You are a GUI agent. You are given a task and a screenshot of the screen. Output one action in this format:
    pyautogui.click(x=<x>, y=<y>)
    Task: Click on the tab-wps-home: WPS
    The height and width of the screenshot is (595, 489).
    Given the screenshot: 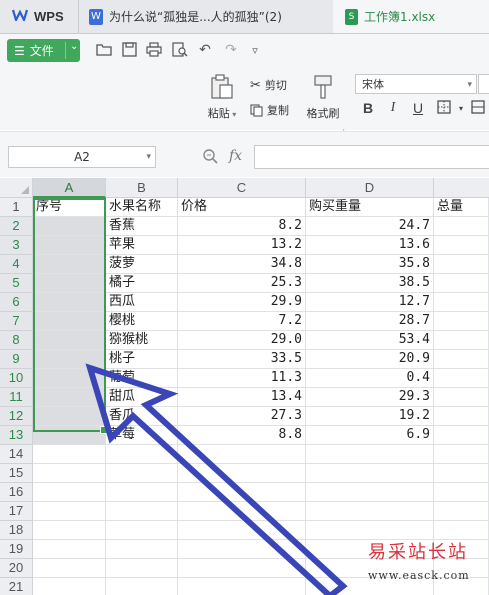 What is the action you would take?
    pyautogui.click(x=39, y=16)
    